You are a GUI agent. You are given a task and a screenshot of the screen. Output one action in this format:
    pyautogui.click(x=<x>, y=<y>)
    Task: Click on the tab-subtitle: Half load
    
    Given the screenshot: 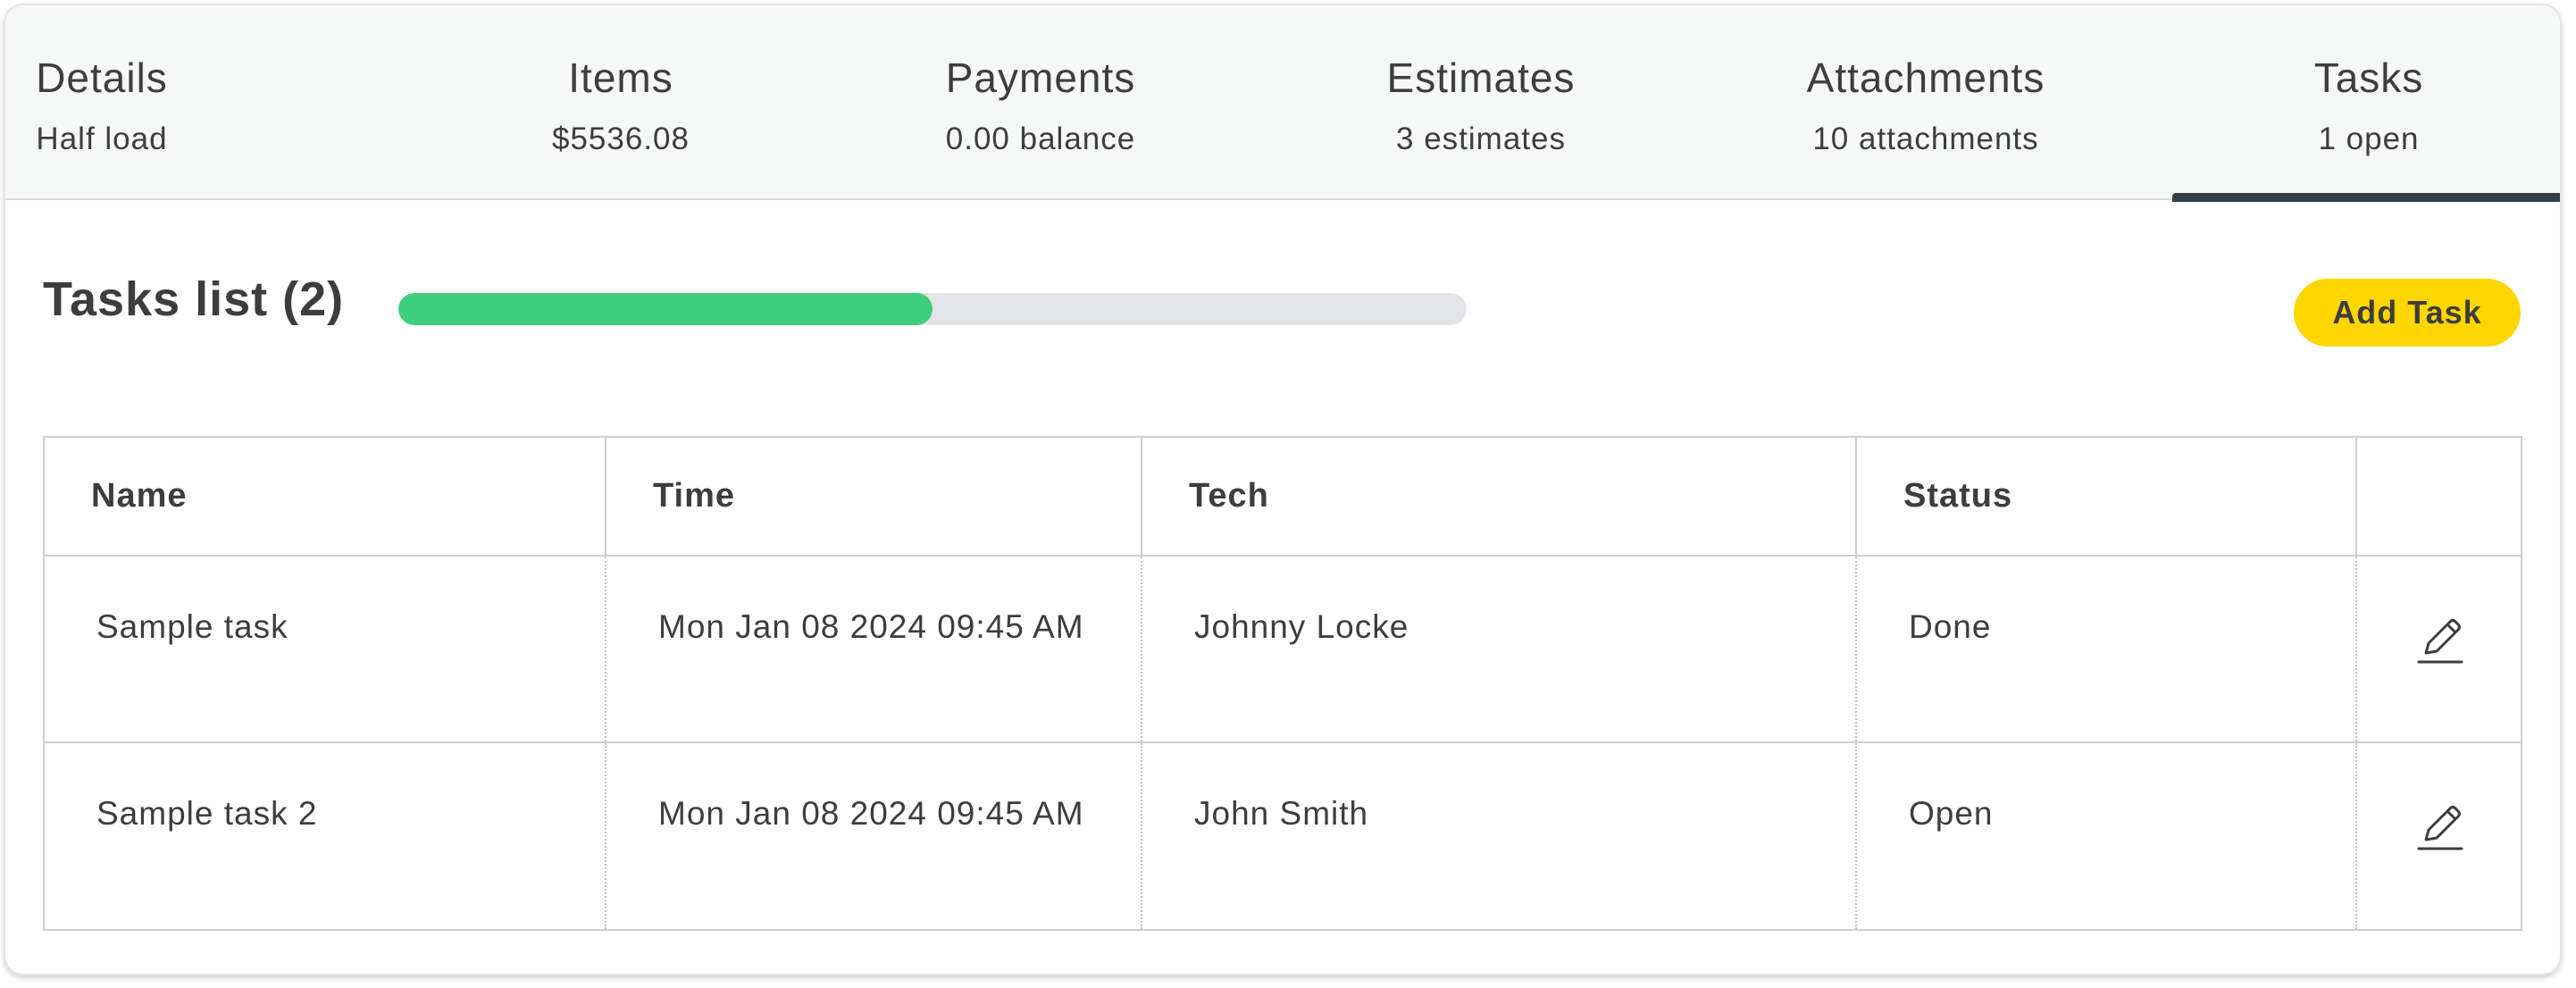 What is the action you would take?
    pyautogui.click(x=102, y=138)
    